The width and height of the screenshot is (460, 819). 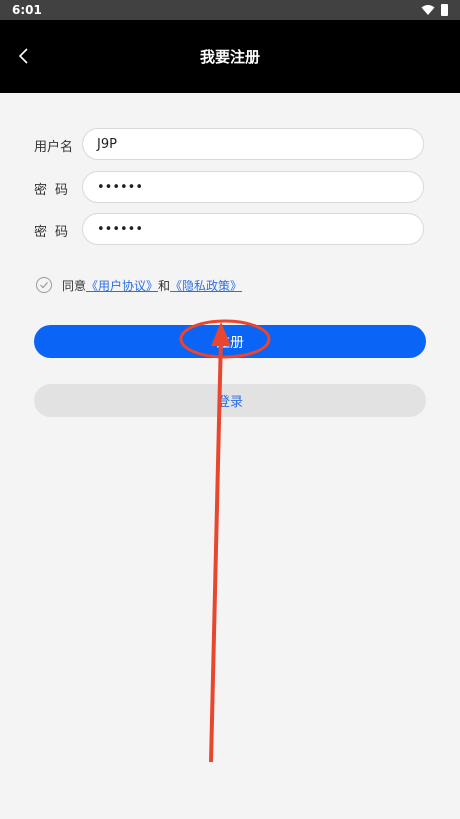 What do you see at coordinates (206, 285) in the screenshot?
I see `privacy-policy-link: 《隐私政策》` at bounding box center [206, 285].